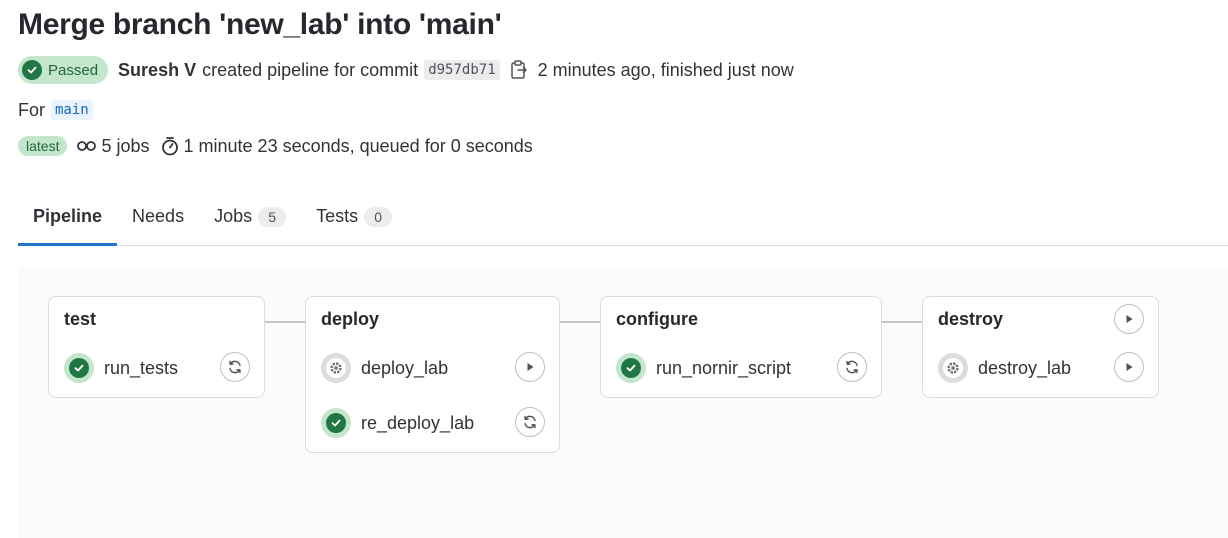 This screenshot has height=538, width=1228. What do you see at coordinates (141, 367) in the screenshot?
I see `job-name: run_tests` at bounding box center [141, 367].